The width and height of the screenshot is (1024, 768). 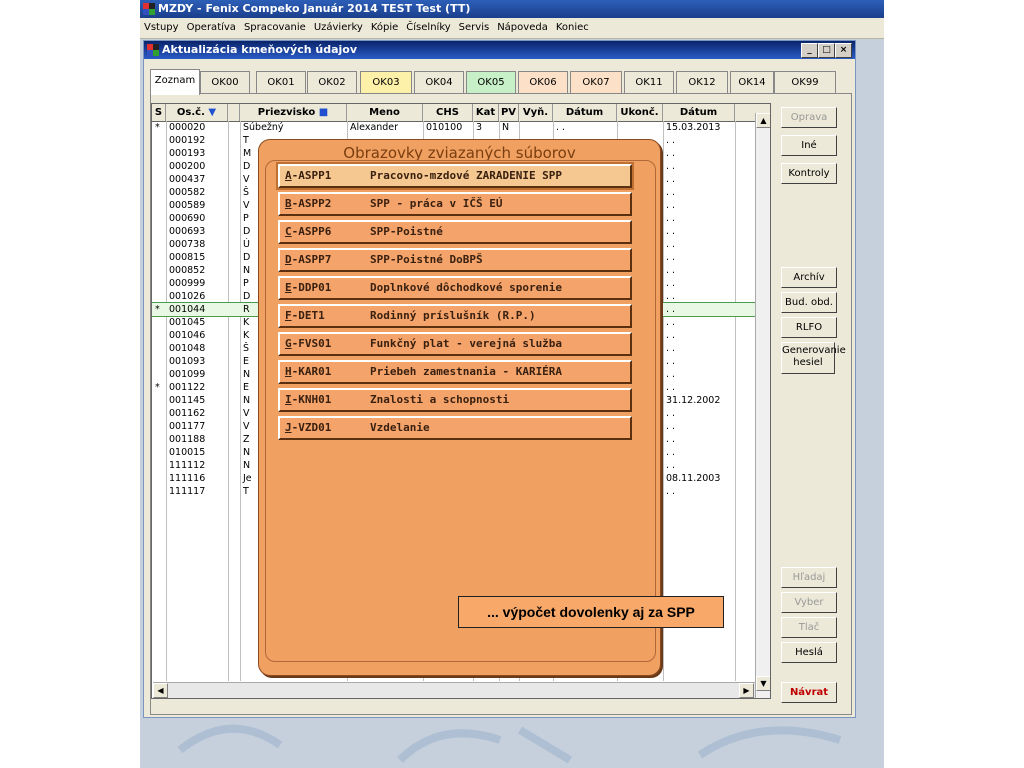 I want to click on screen-code: H-KAR01, so click(x=308, y=372).